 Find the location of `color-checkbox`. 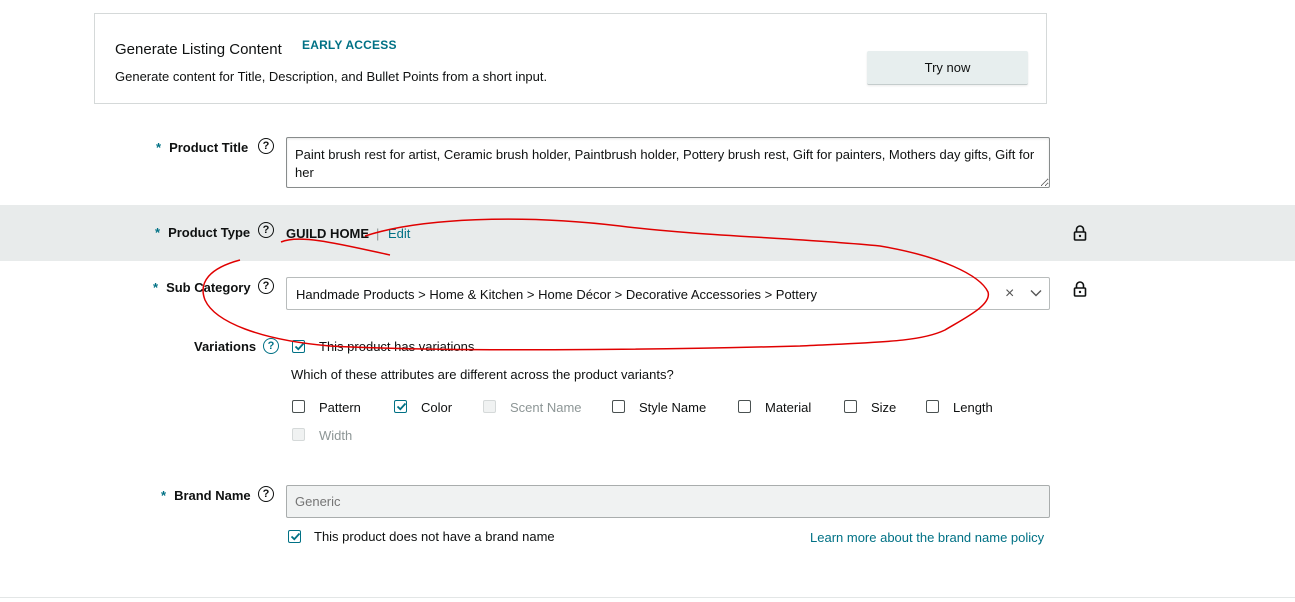

color-checkbox is located at coordinates (400, 406).